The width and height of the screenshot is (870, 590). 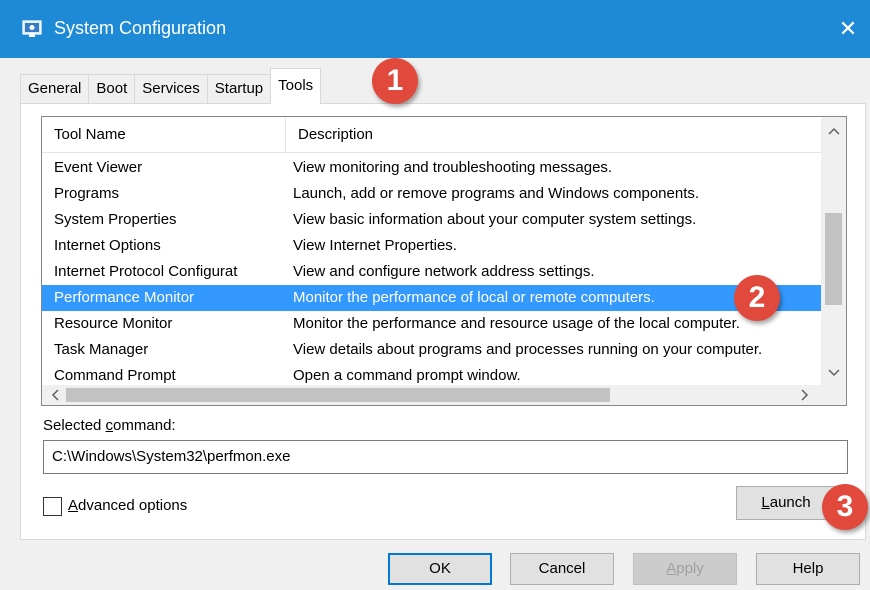 What do you see at coordinates (833, 259) in the screenshot?
I see `vertical-scroll-thumb` at bounding box center [833, 259].